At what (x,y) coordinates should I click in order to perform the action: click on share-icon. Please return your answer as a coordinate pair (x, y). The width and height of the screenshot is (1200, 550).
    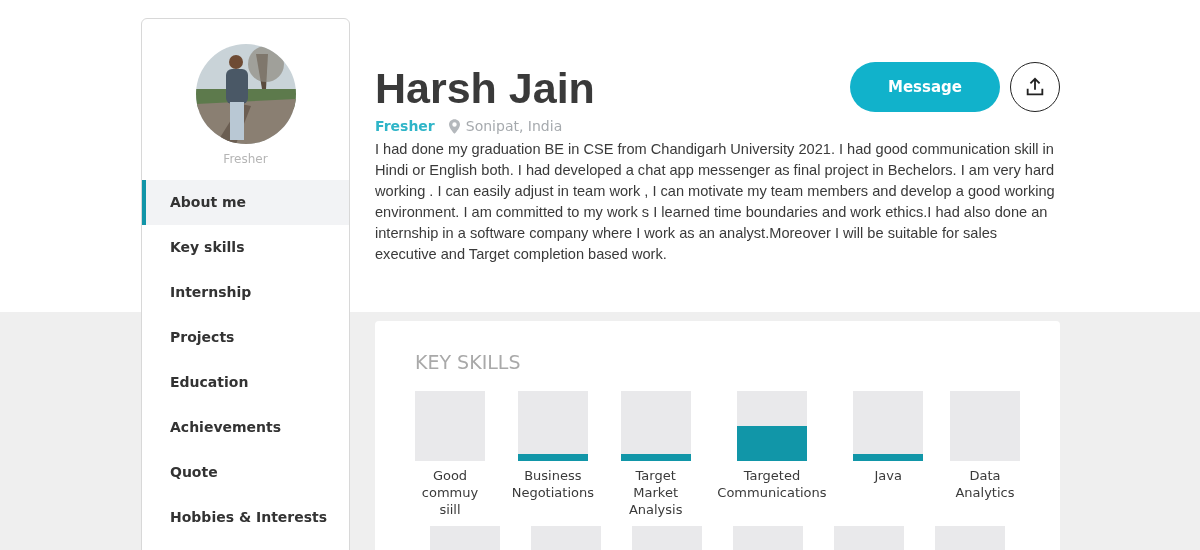
    Looking at the image, I should click on (1035, 87).